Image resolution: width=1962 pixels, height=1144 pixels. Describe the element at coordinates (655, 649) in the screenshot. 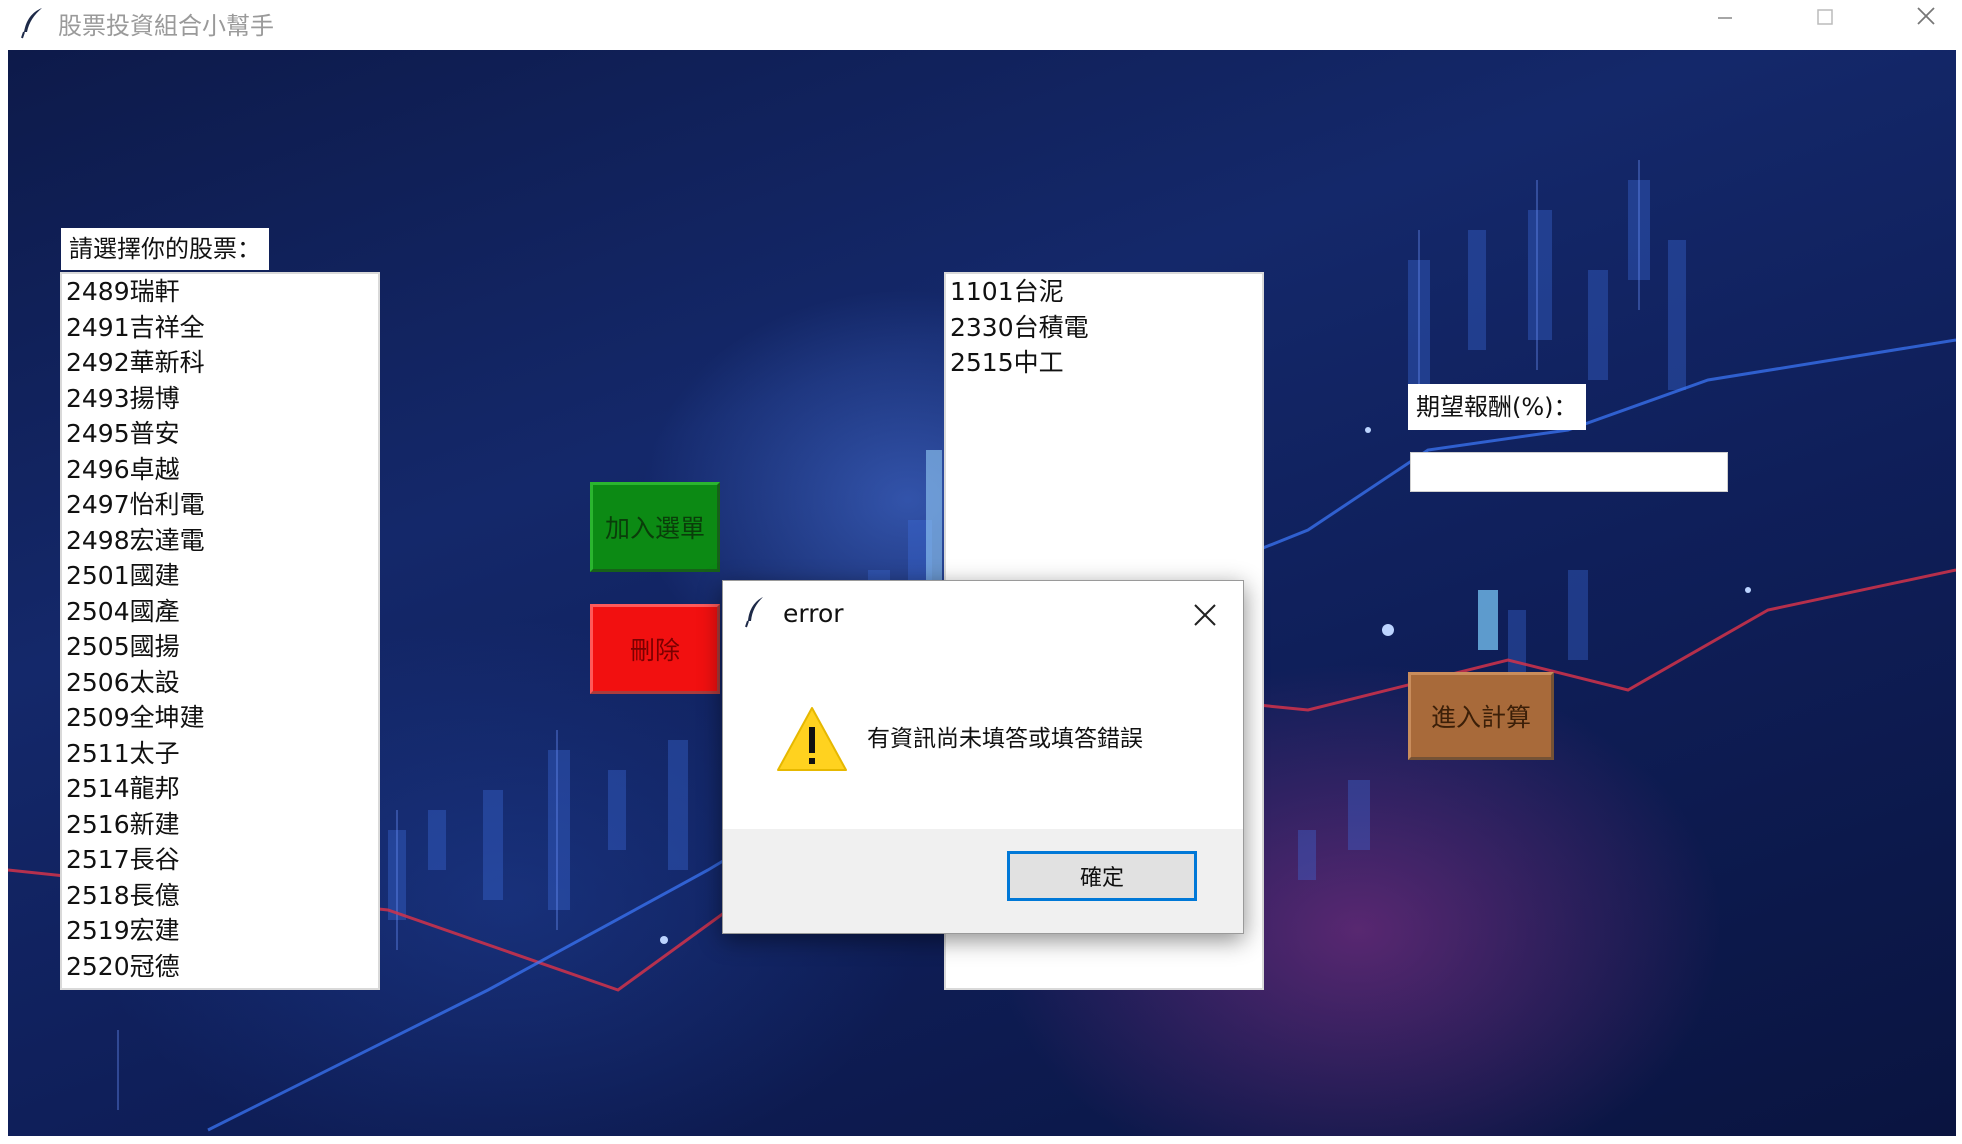

I see `delete-button: 刪除` at that location.